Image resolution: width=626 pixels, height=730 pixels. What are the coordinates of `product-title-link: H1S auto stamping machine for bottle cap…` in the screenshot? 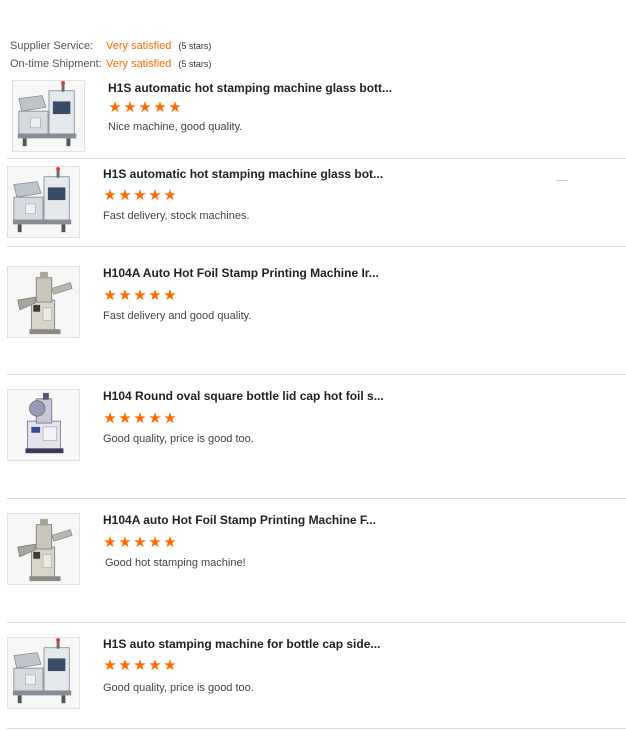 It's located at (241, 644).